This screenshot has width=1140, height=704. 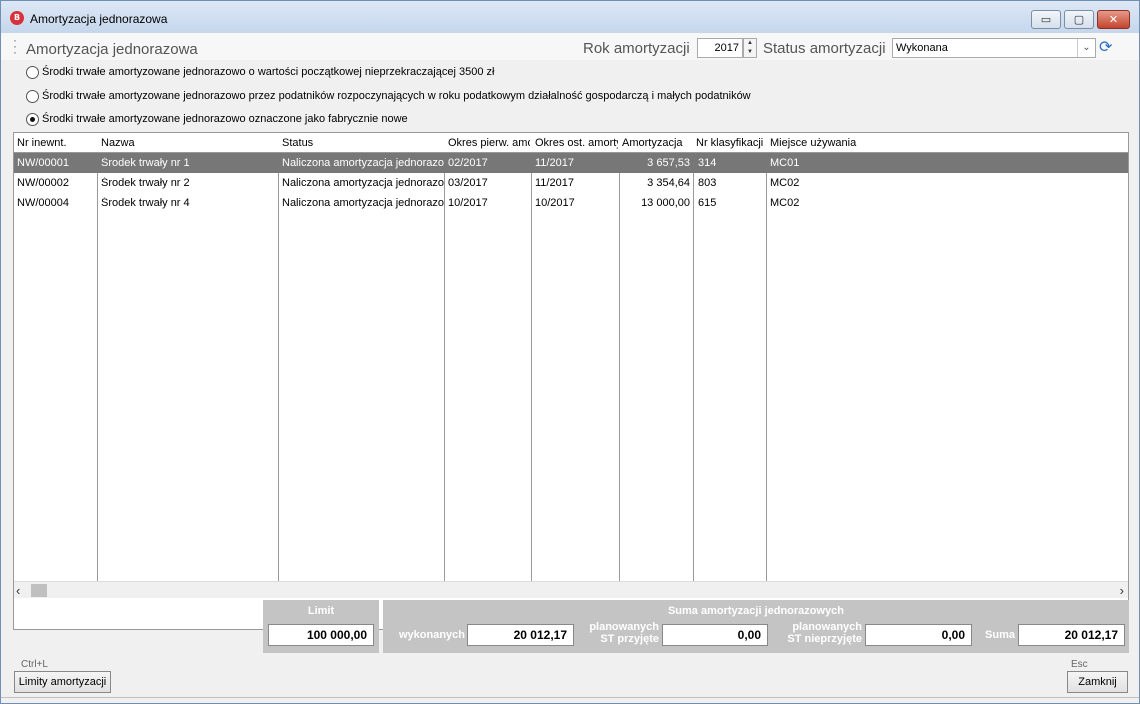 I want to click on maximize-button: ▢, so click(x=1079, y=19).